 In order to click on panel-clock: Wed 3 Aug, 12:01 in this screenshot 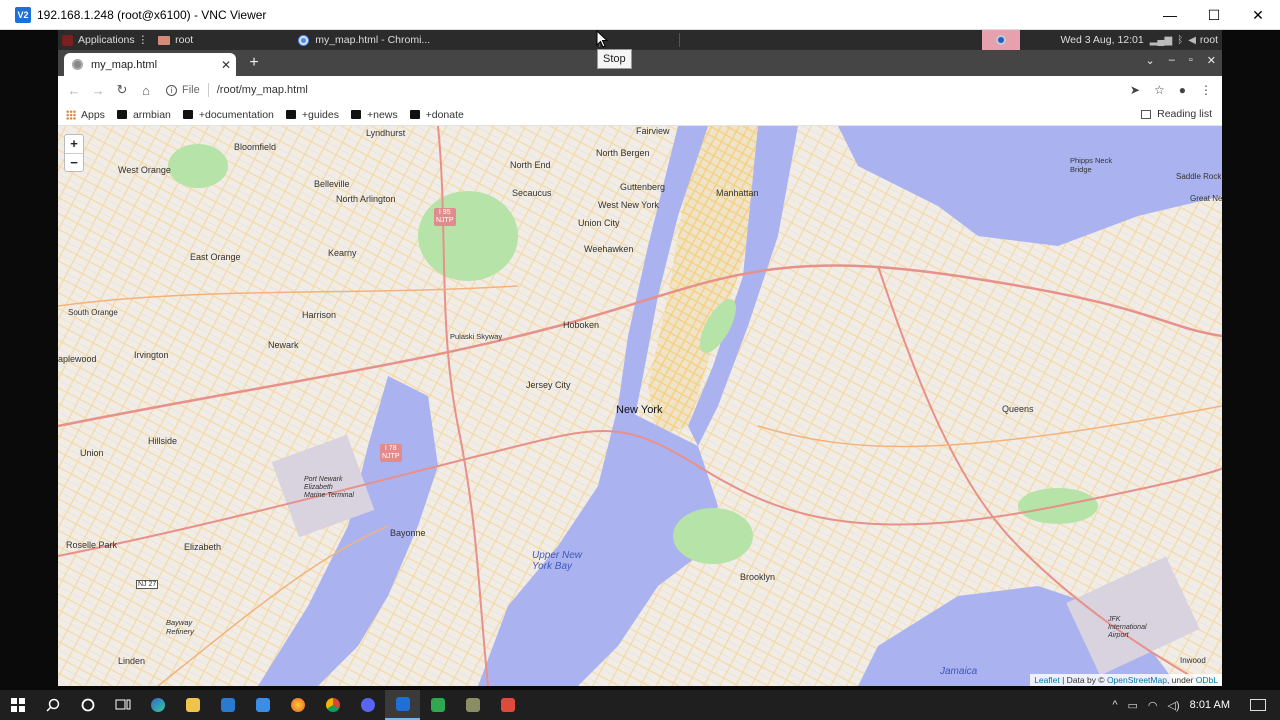, I will do `click(1101, 40)`.